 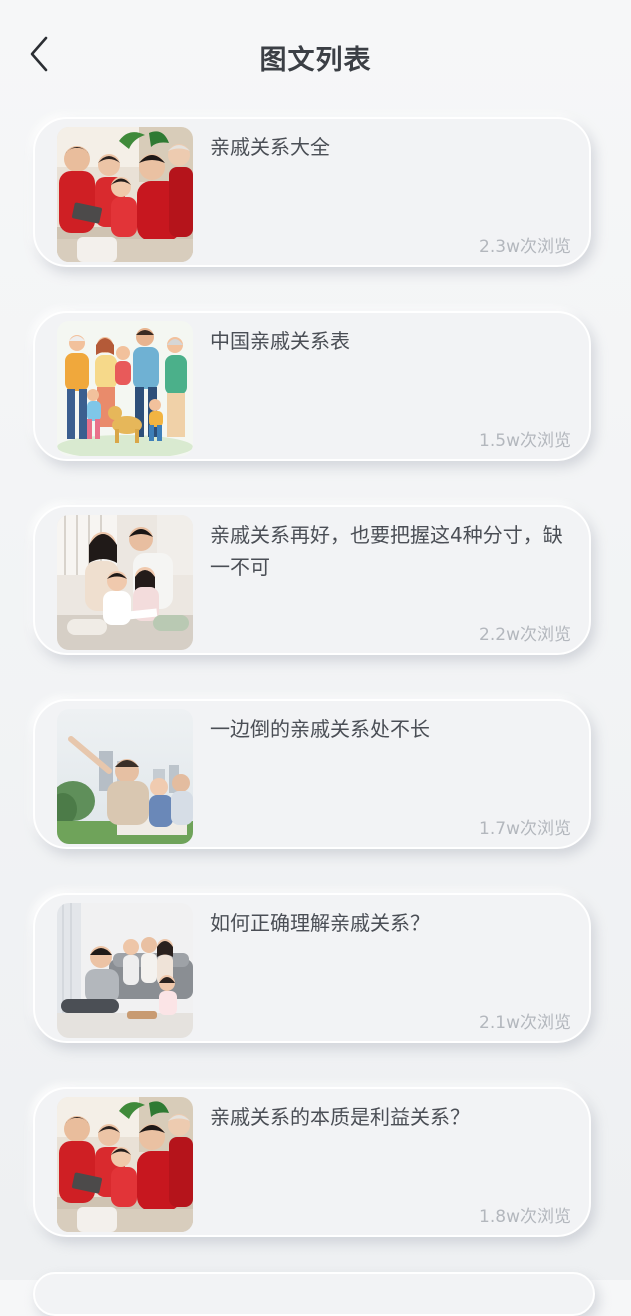 I want to click on view-count: 1.5w次浏览, so click(x=525, y=441).